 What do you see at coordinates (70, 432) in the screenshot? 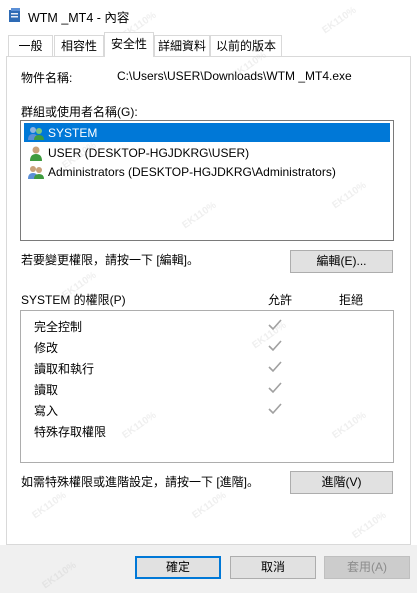
I see `permission-name: 特殊存取權限` at bounding box center [70, 432].